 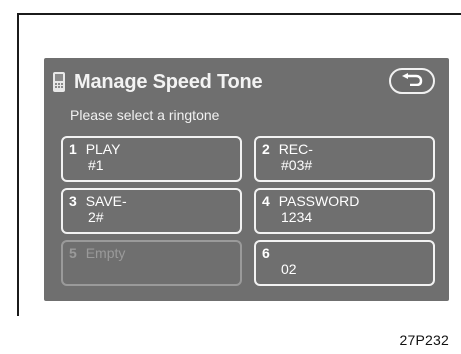 I want to click on ringtone-number: 1, so click(x=73, y=149).